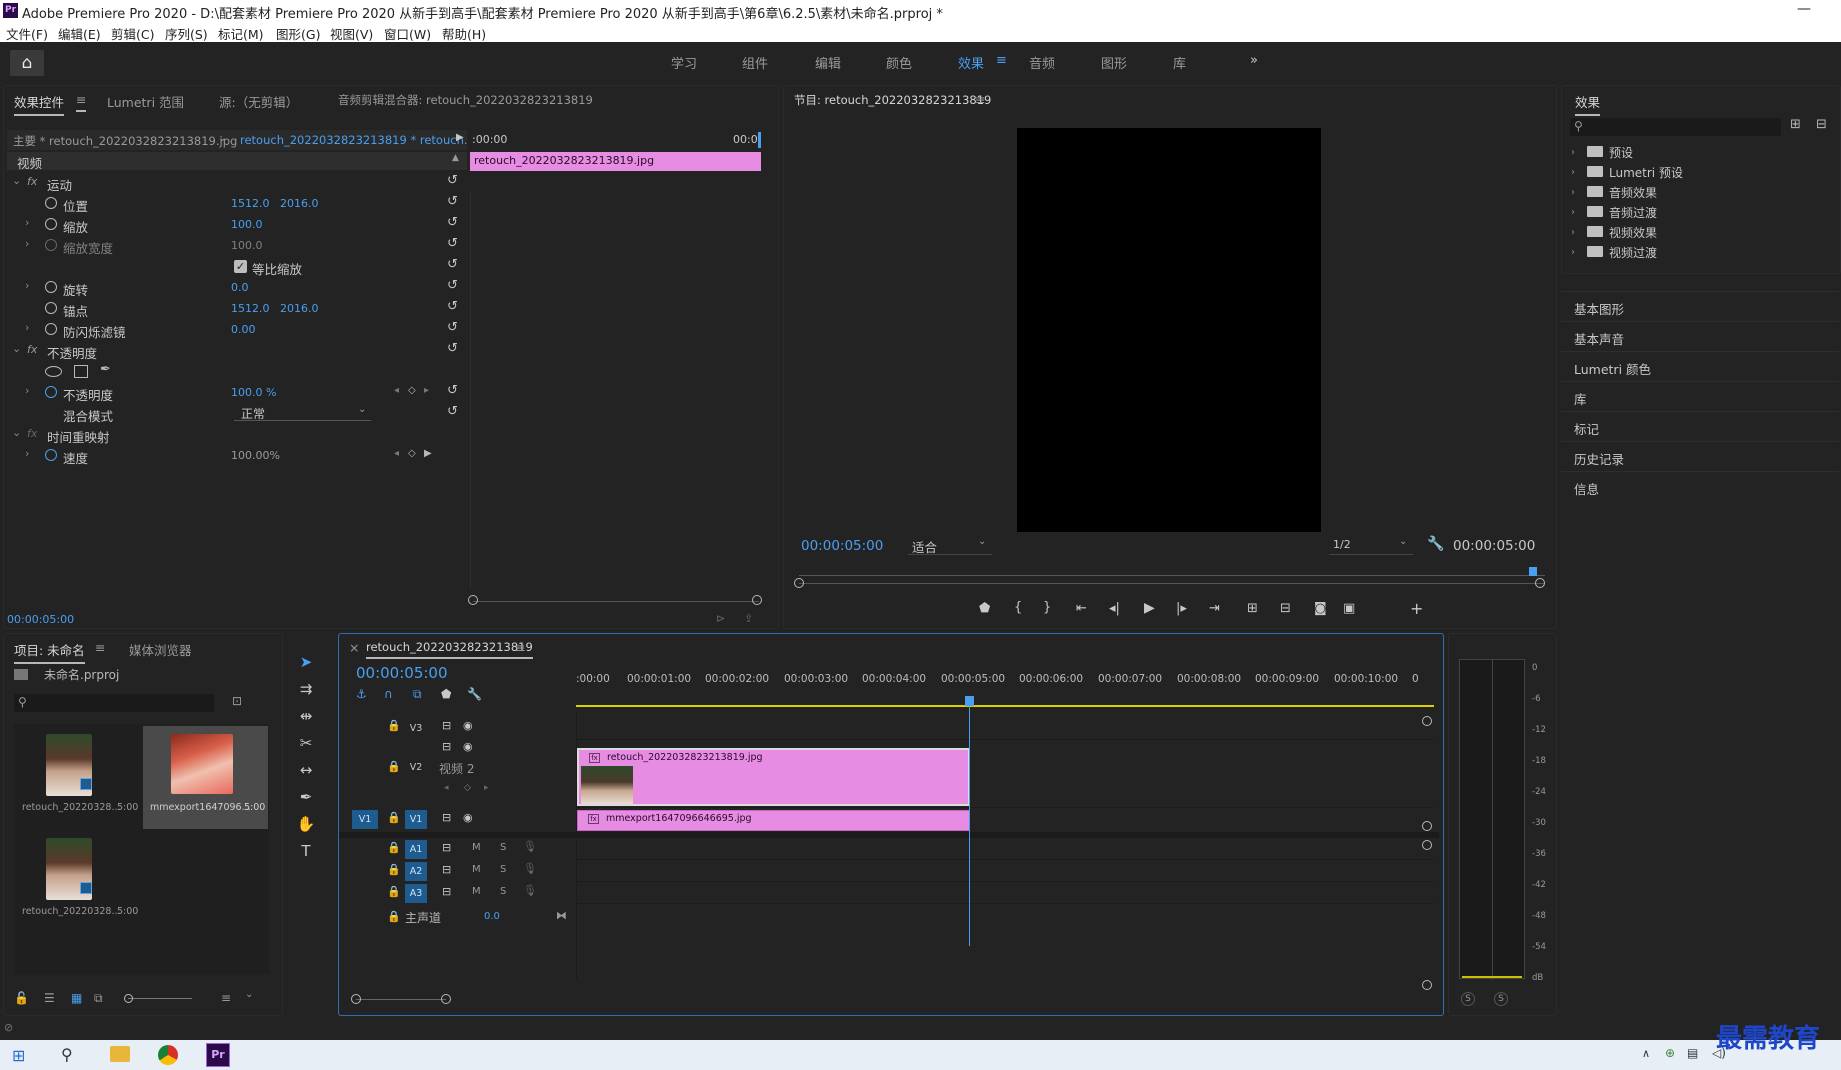  I want to click on new-bin-icon: ⊡, so click(237, 701).